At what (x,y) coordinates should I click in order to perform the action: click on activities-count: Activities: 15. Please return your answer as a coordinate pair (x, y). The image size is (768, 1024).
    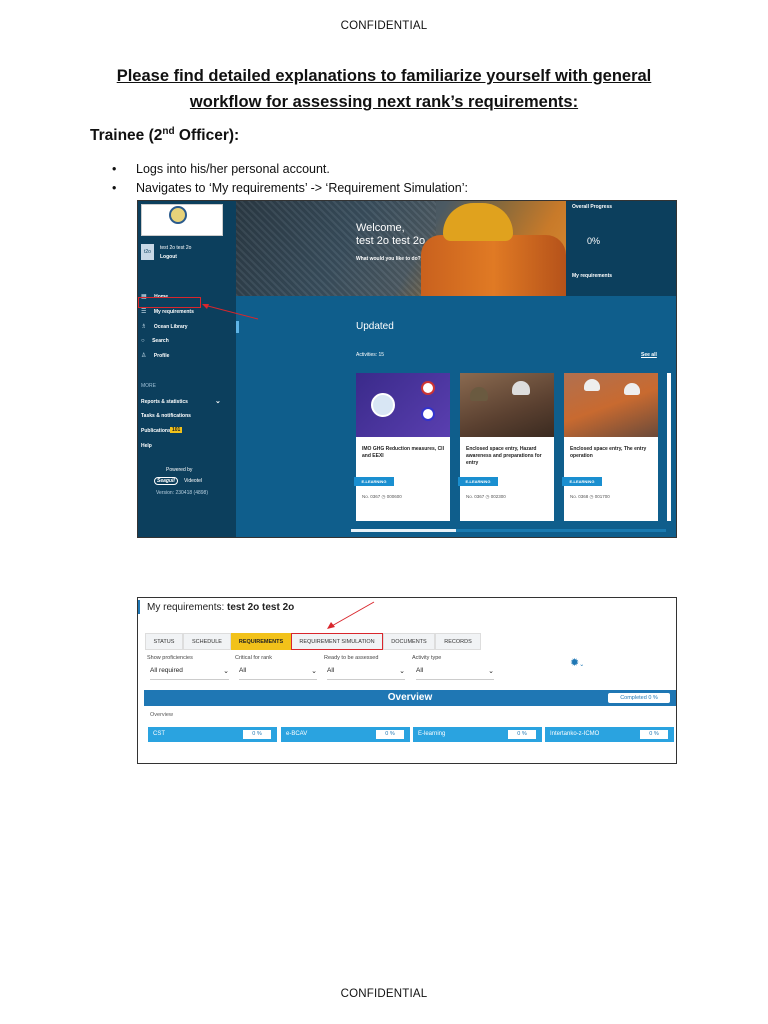
    Looking at the image, I should click on (370, 355).